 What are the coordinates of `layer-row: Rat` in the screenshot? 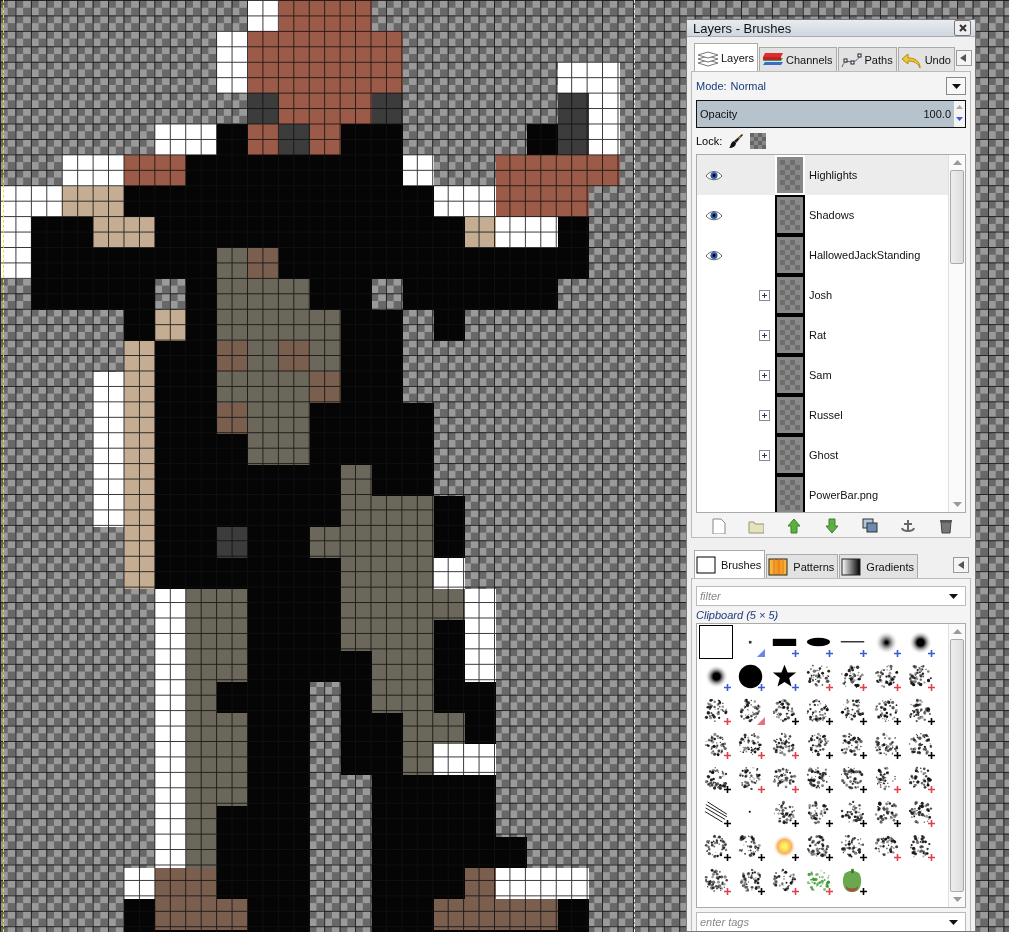 It's located at (822, 335).